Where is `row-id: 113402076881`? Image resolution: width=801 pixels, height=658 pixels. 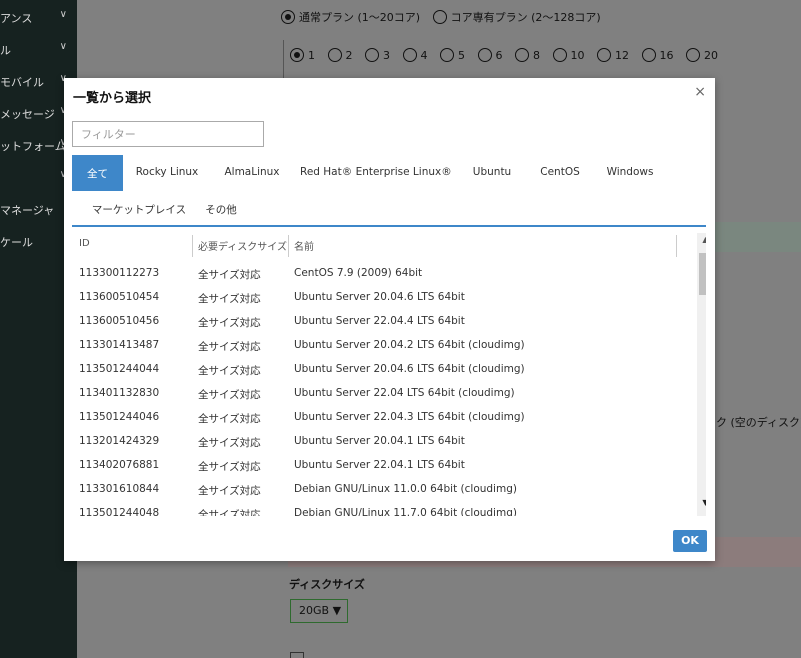
row-id: 113402076881 is located at coordinates (119, 465).